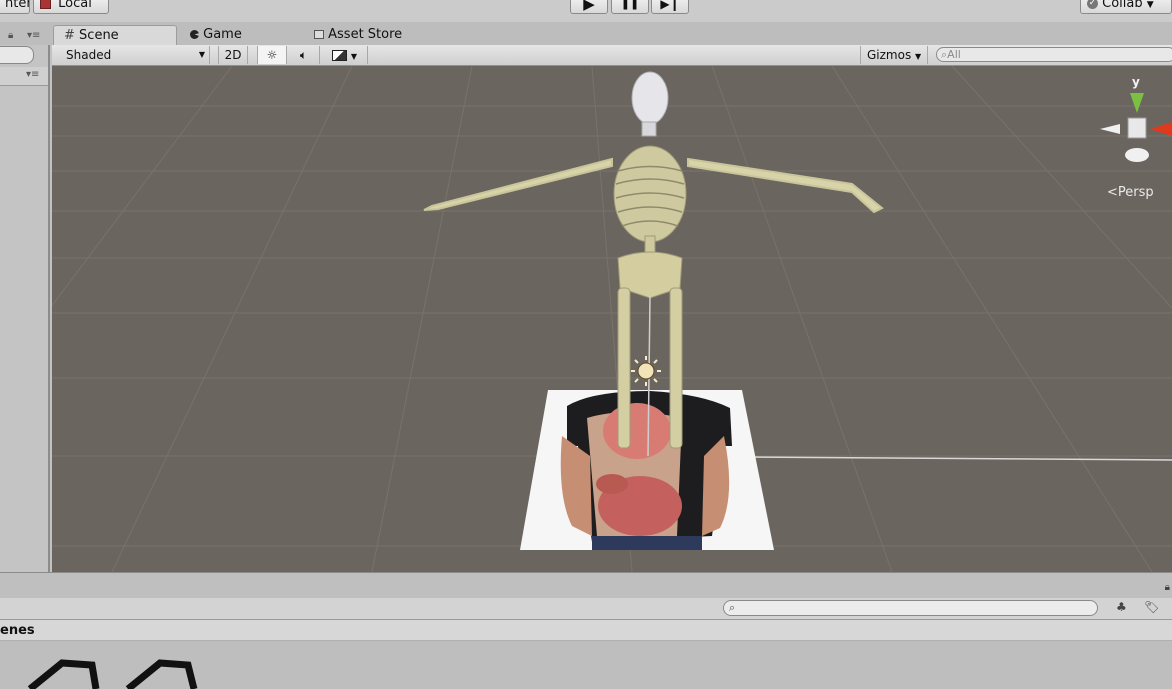 The height and width of the screenshot is (689, 1172). I want to click on toggle-2d-label: 2D, so click(233, 55).